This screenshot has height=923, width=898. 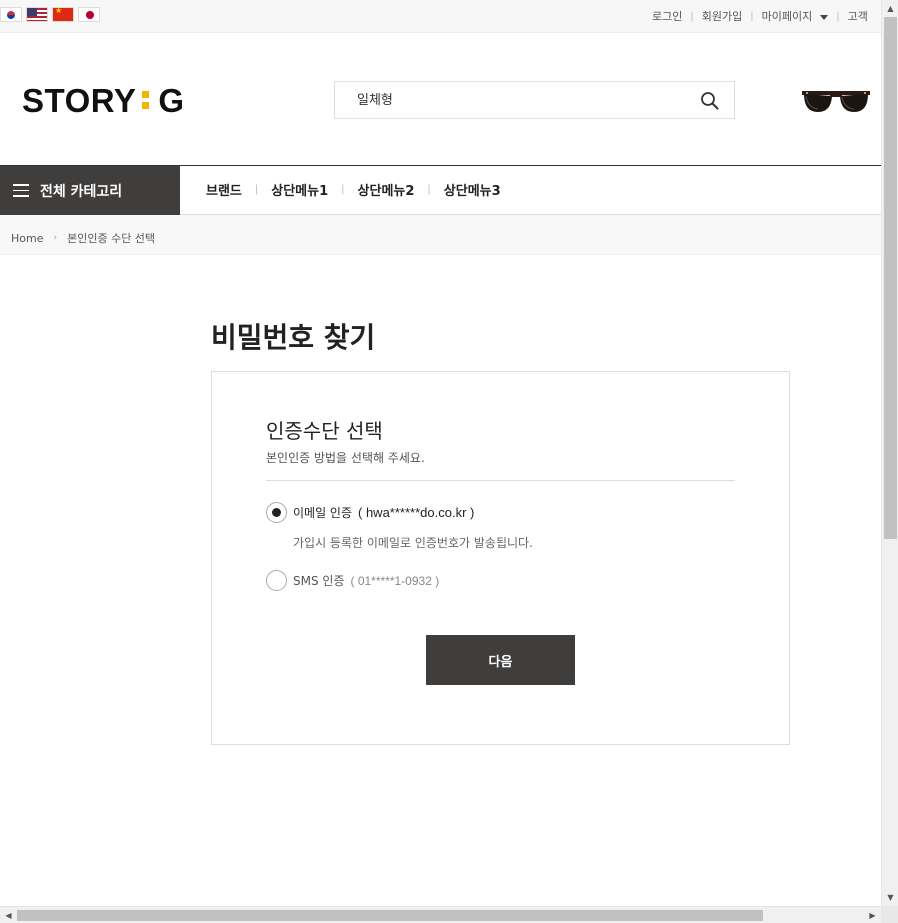 What do you see at coordinates (517, 98) in the screenshot?
I see `search-input` at bounding box center [517, 98].